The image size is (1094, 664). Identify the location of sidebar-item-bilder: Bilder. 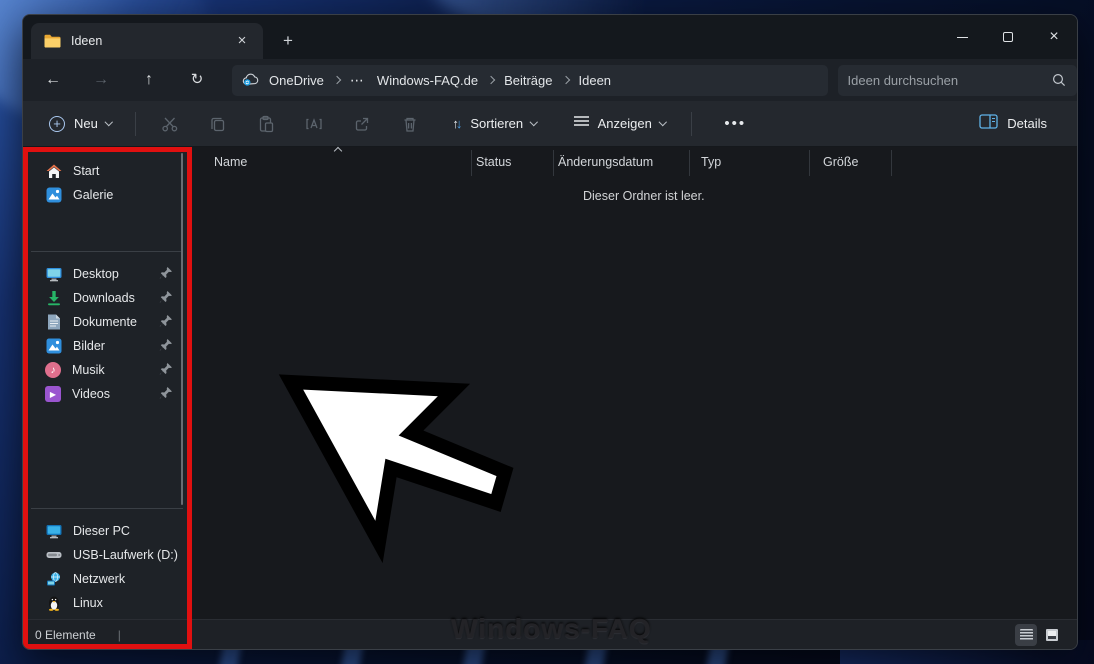
(107, 346).